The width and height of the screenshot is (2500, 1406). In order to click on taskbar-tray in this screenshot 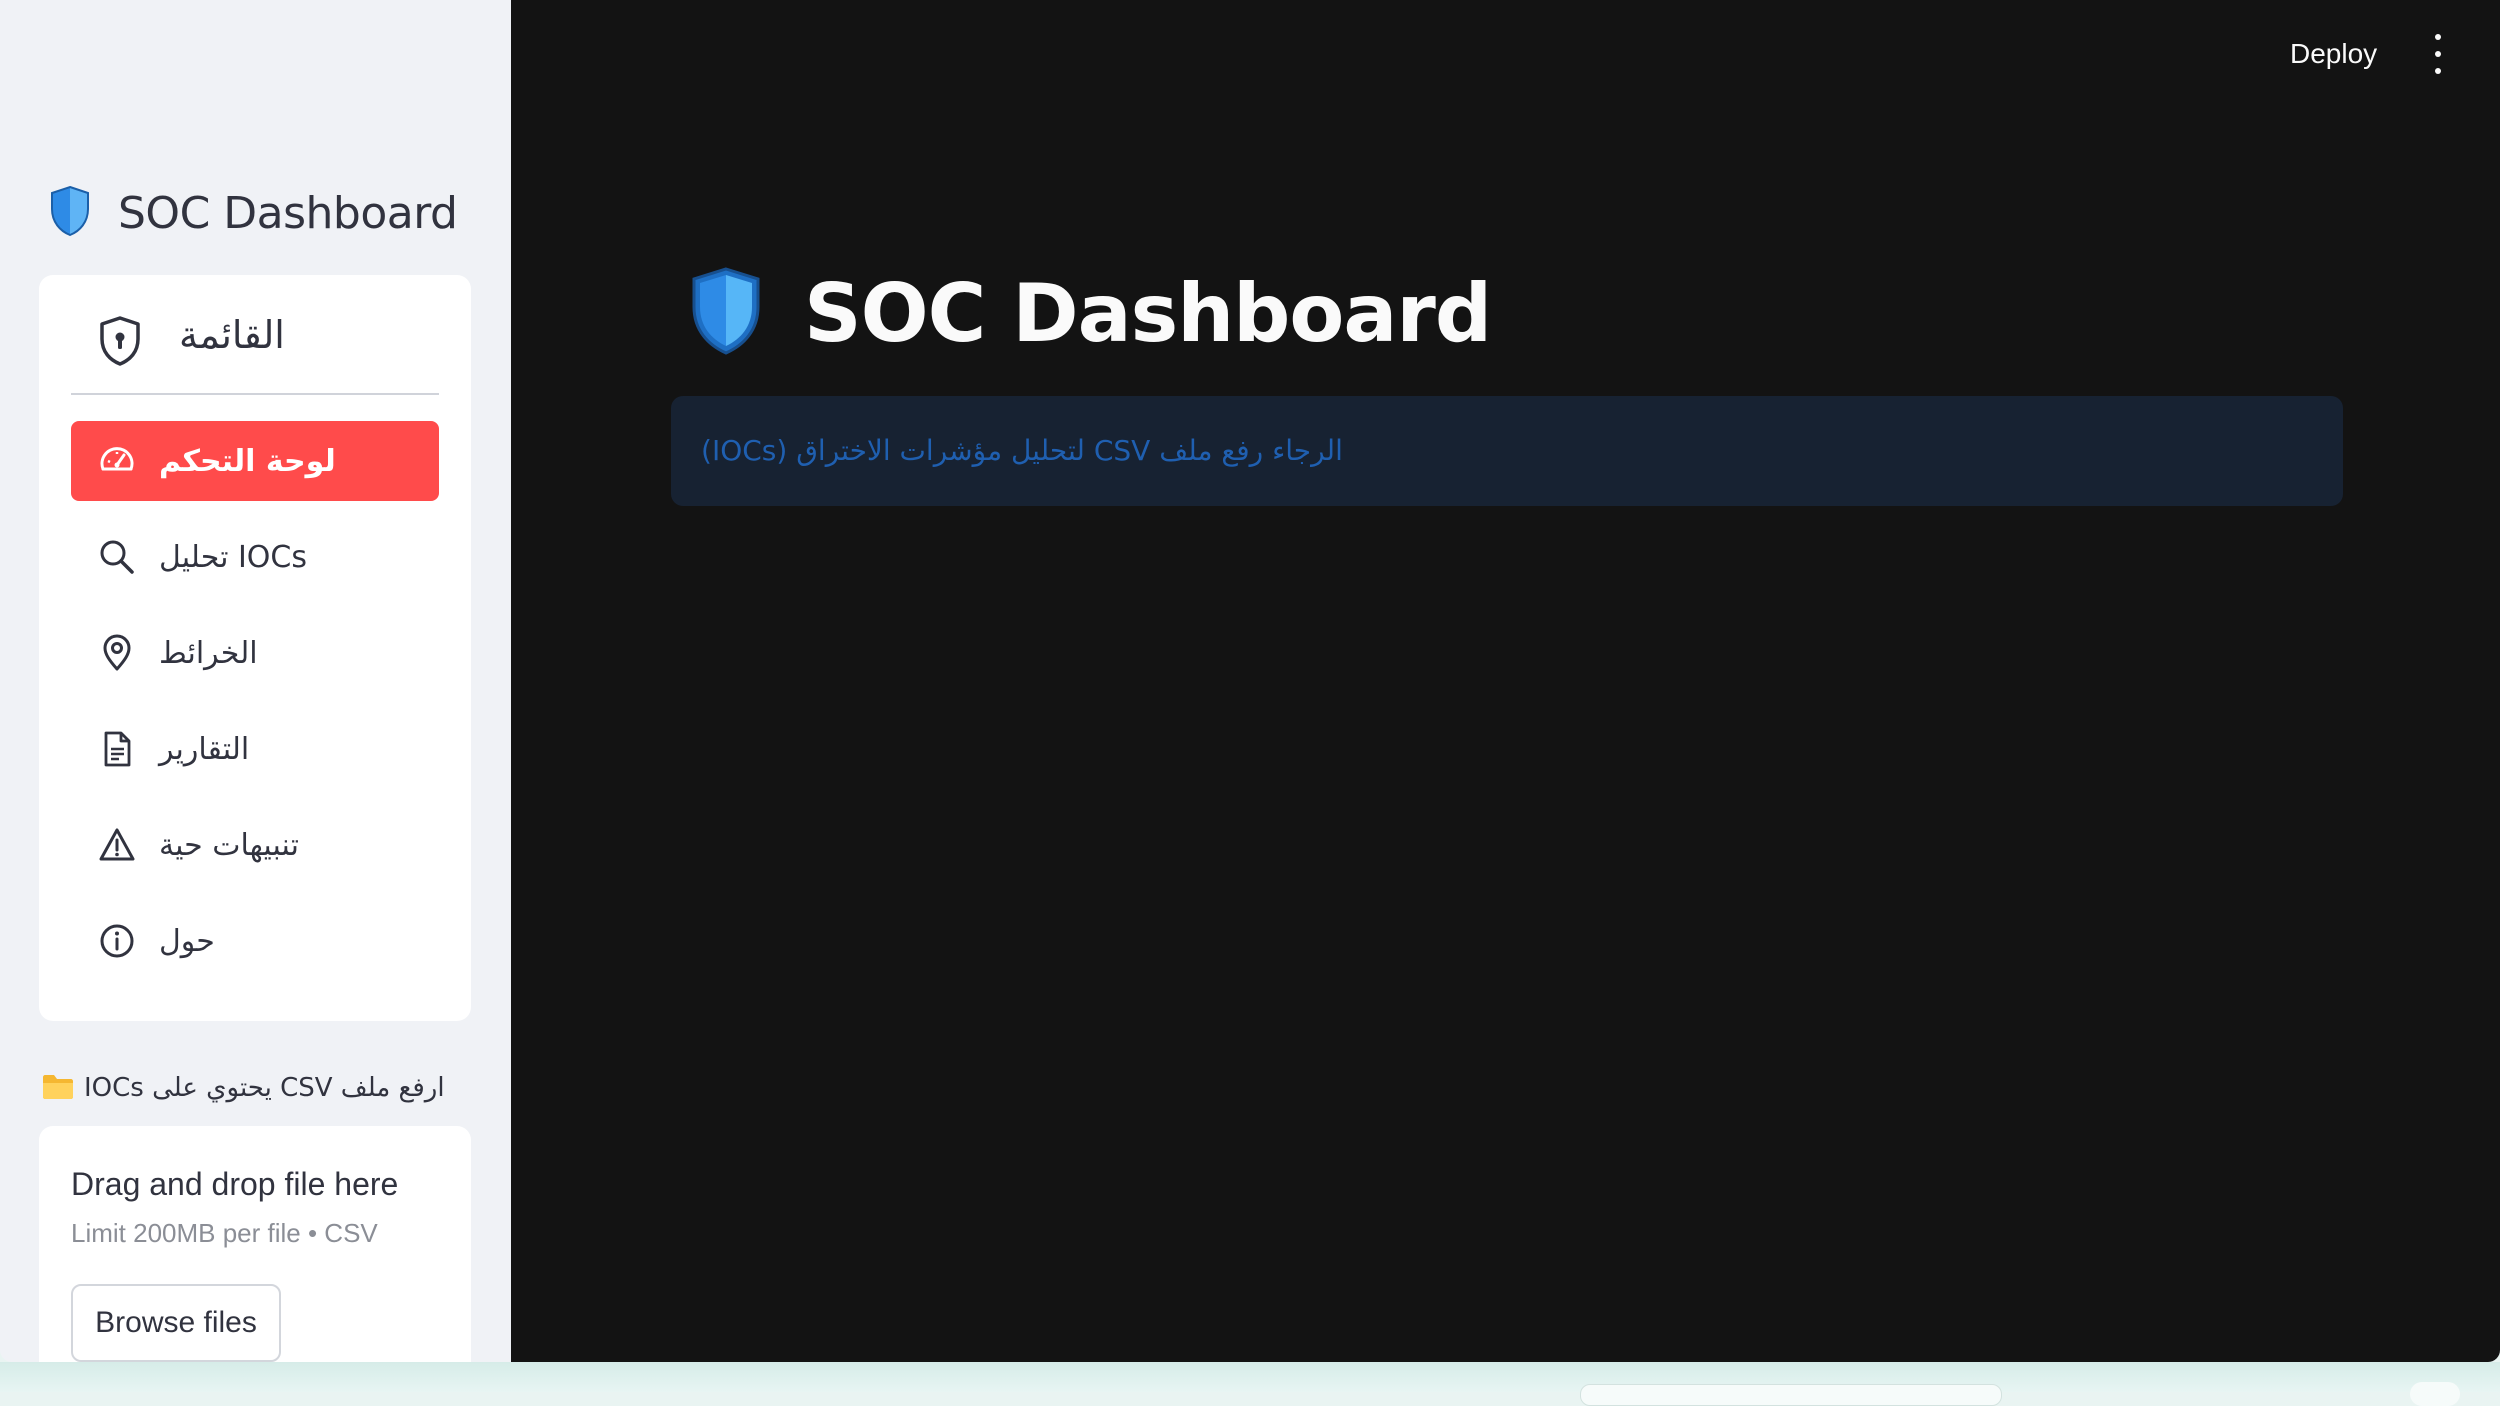, I will do `click(2435, 1394)`.